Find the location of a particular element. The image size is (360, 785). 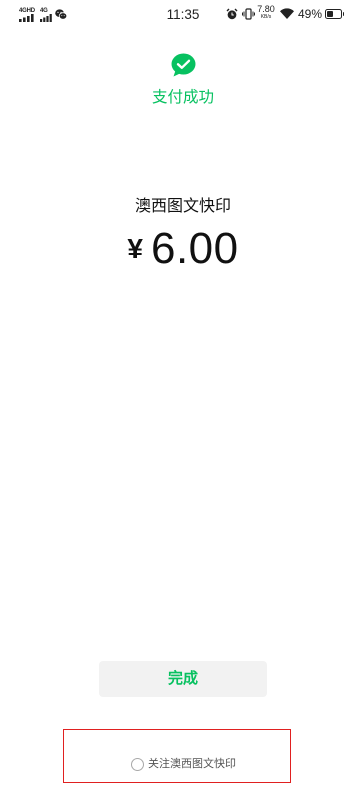

status-bar: 4GHD 4G 11:35 7.80 KB/s 49% is located at coordinates (180, 14).